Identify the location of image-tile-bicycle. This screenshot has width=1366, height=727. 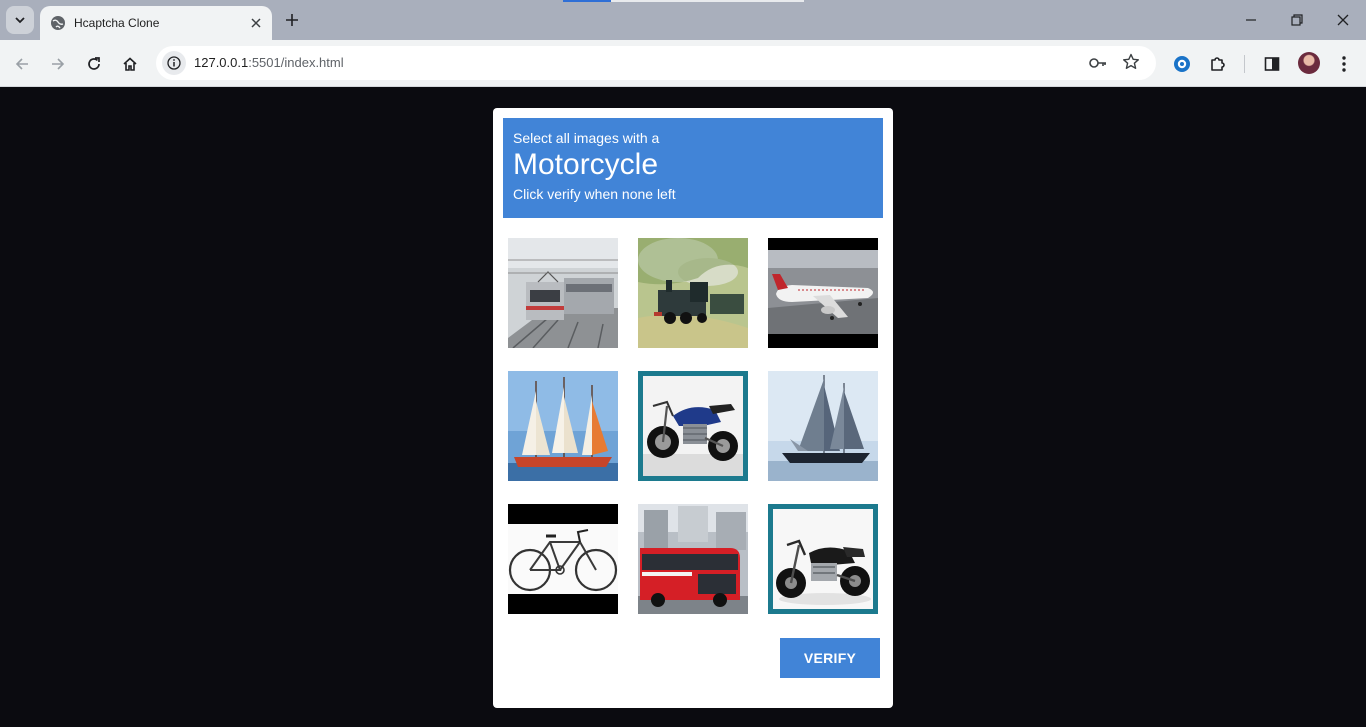
(563, 559).